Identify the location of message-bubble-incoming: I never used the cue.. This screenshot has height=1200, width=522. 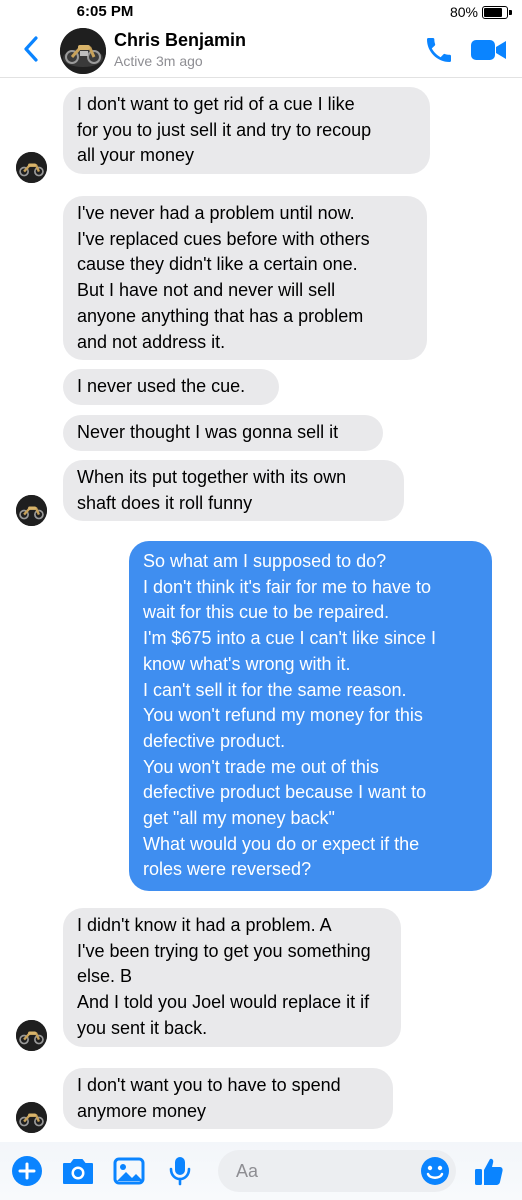
(171, 387).